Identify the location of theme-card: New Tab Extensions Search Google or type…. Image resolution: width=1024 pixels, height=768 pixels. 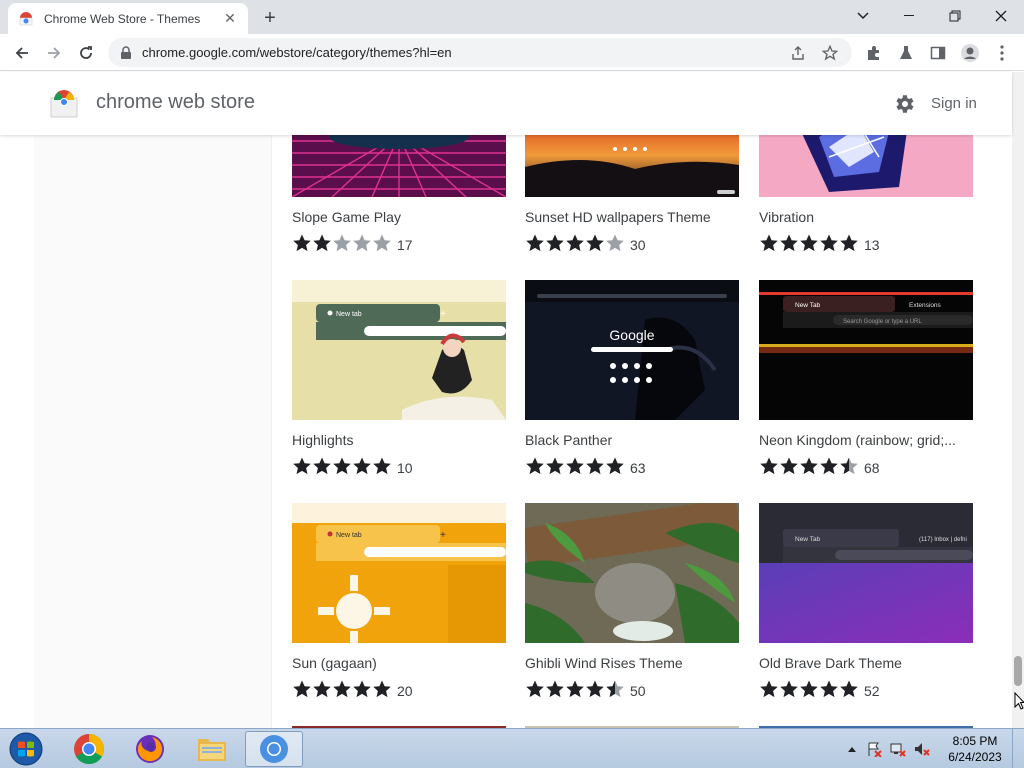
(866, 385).